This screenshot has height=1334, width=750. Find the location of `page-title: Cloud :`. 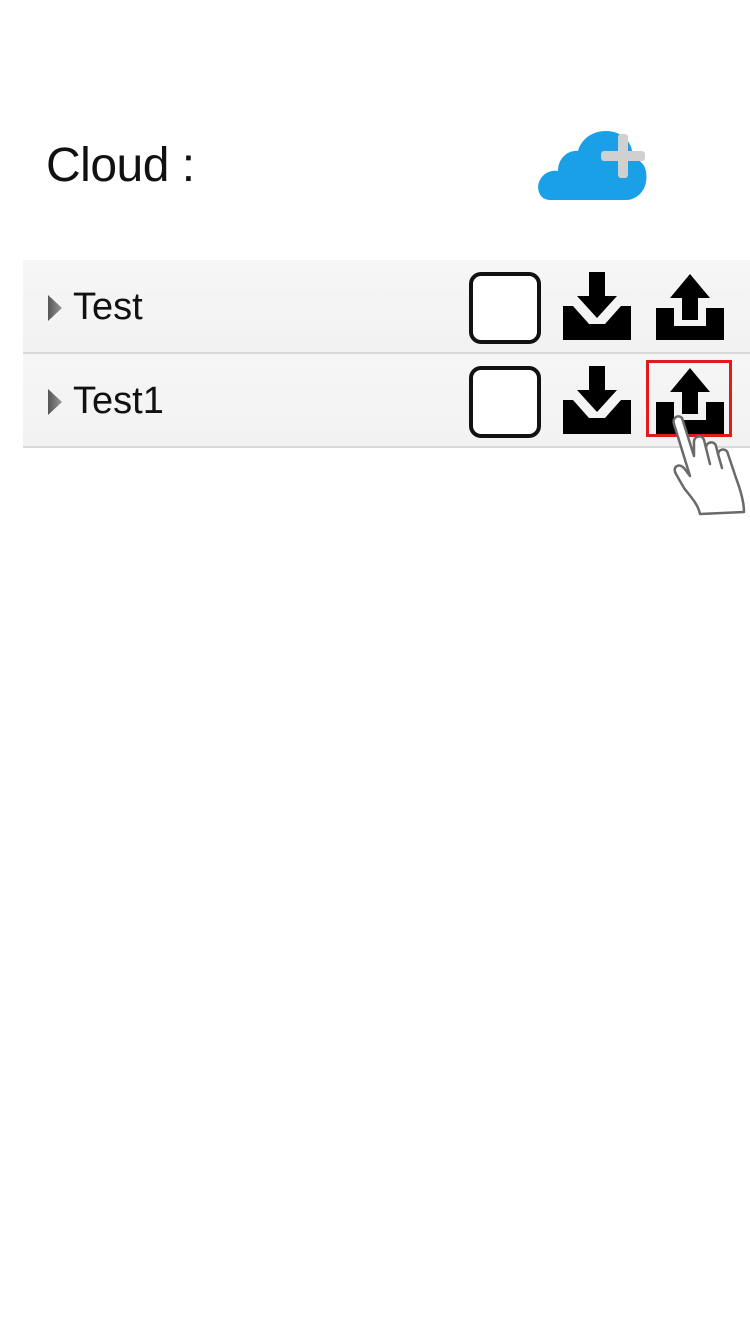

page-title: Cloud : is located at coordinates (120, 165).